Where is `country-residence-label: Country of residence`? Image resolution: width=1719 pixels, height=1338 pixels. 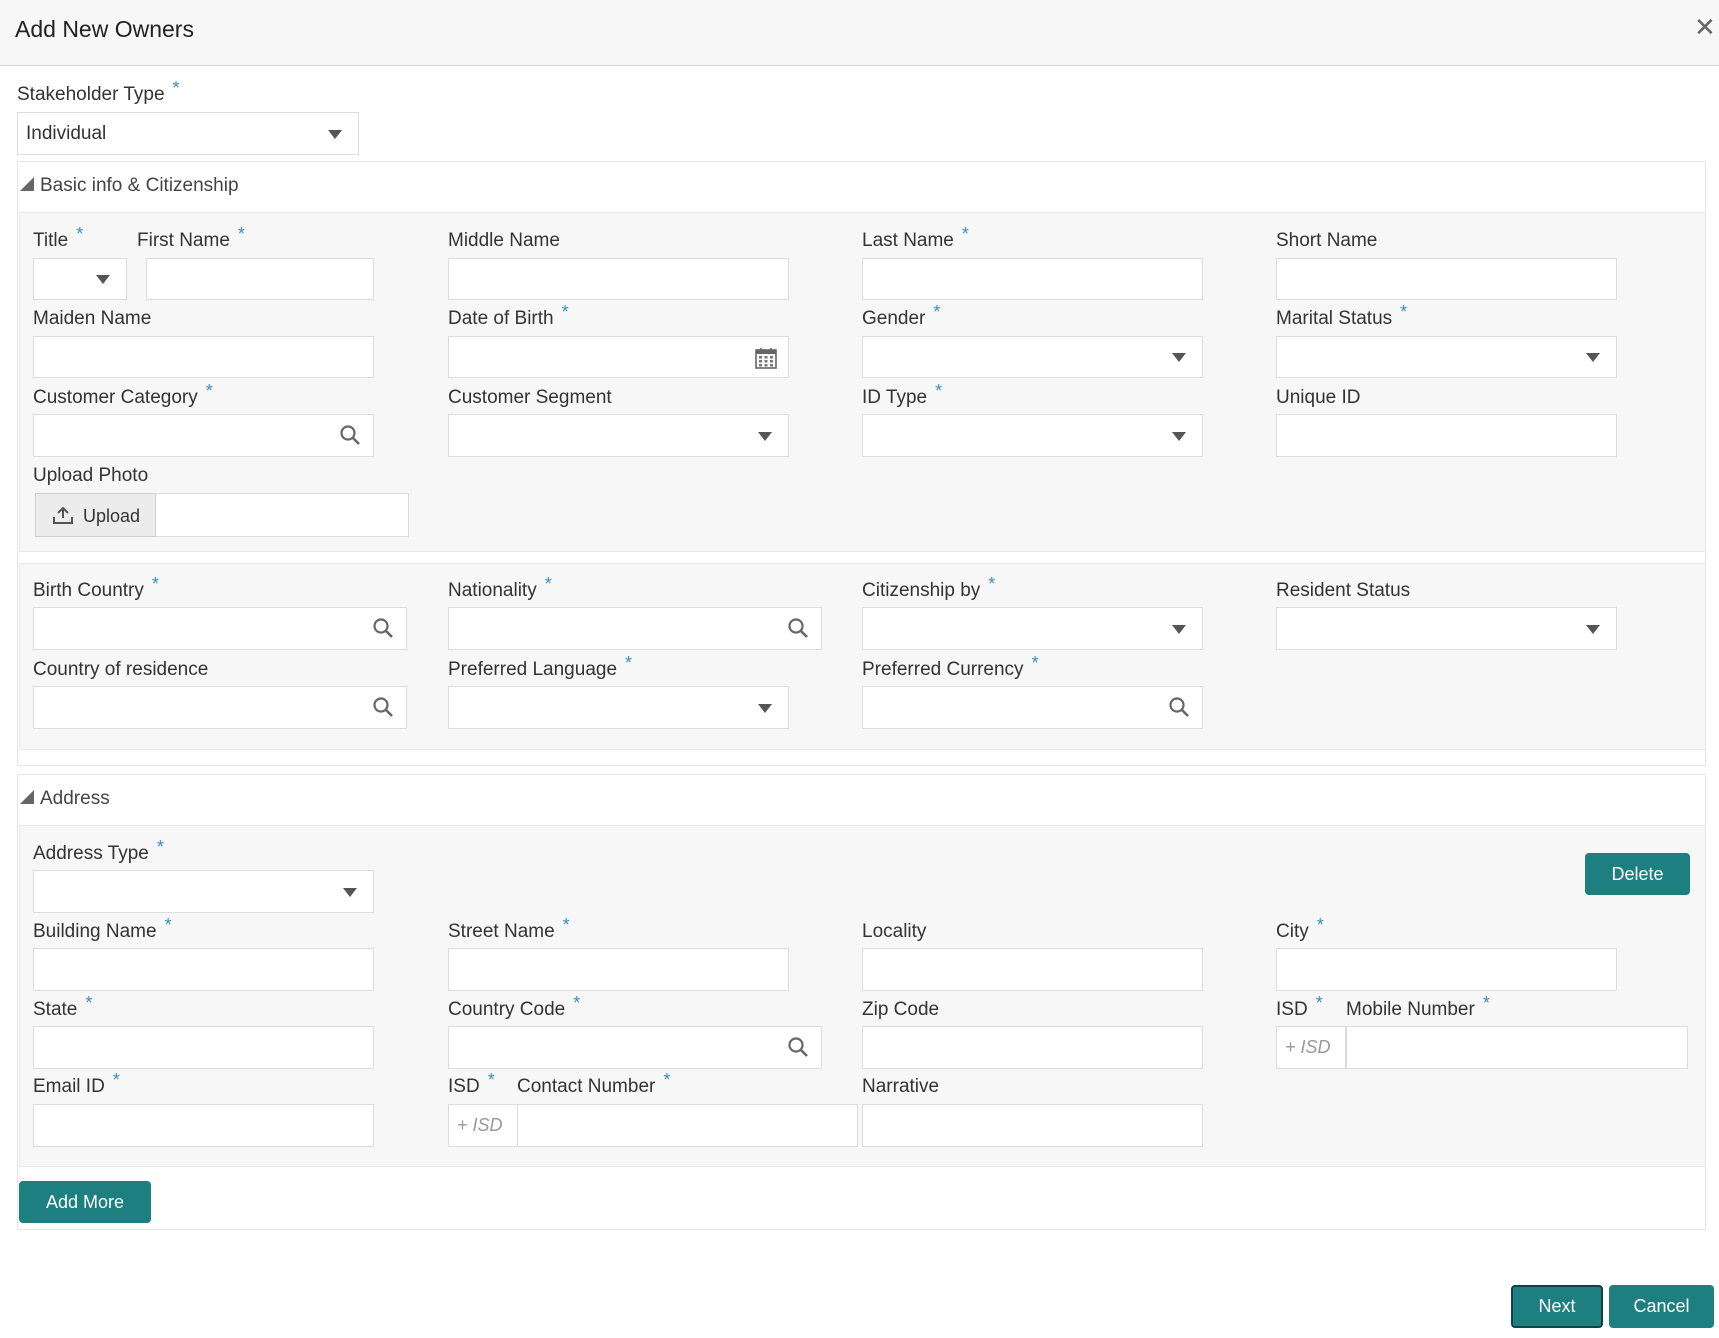
country-residence-label: Country of residence is located at coordinates (121, 669).